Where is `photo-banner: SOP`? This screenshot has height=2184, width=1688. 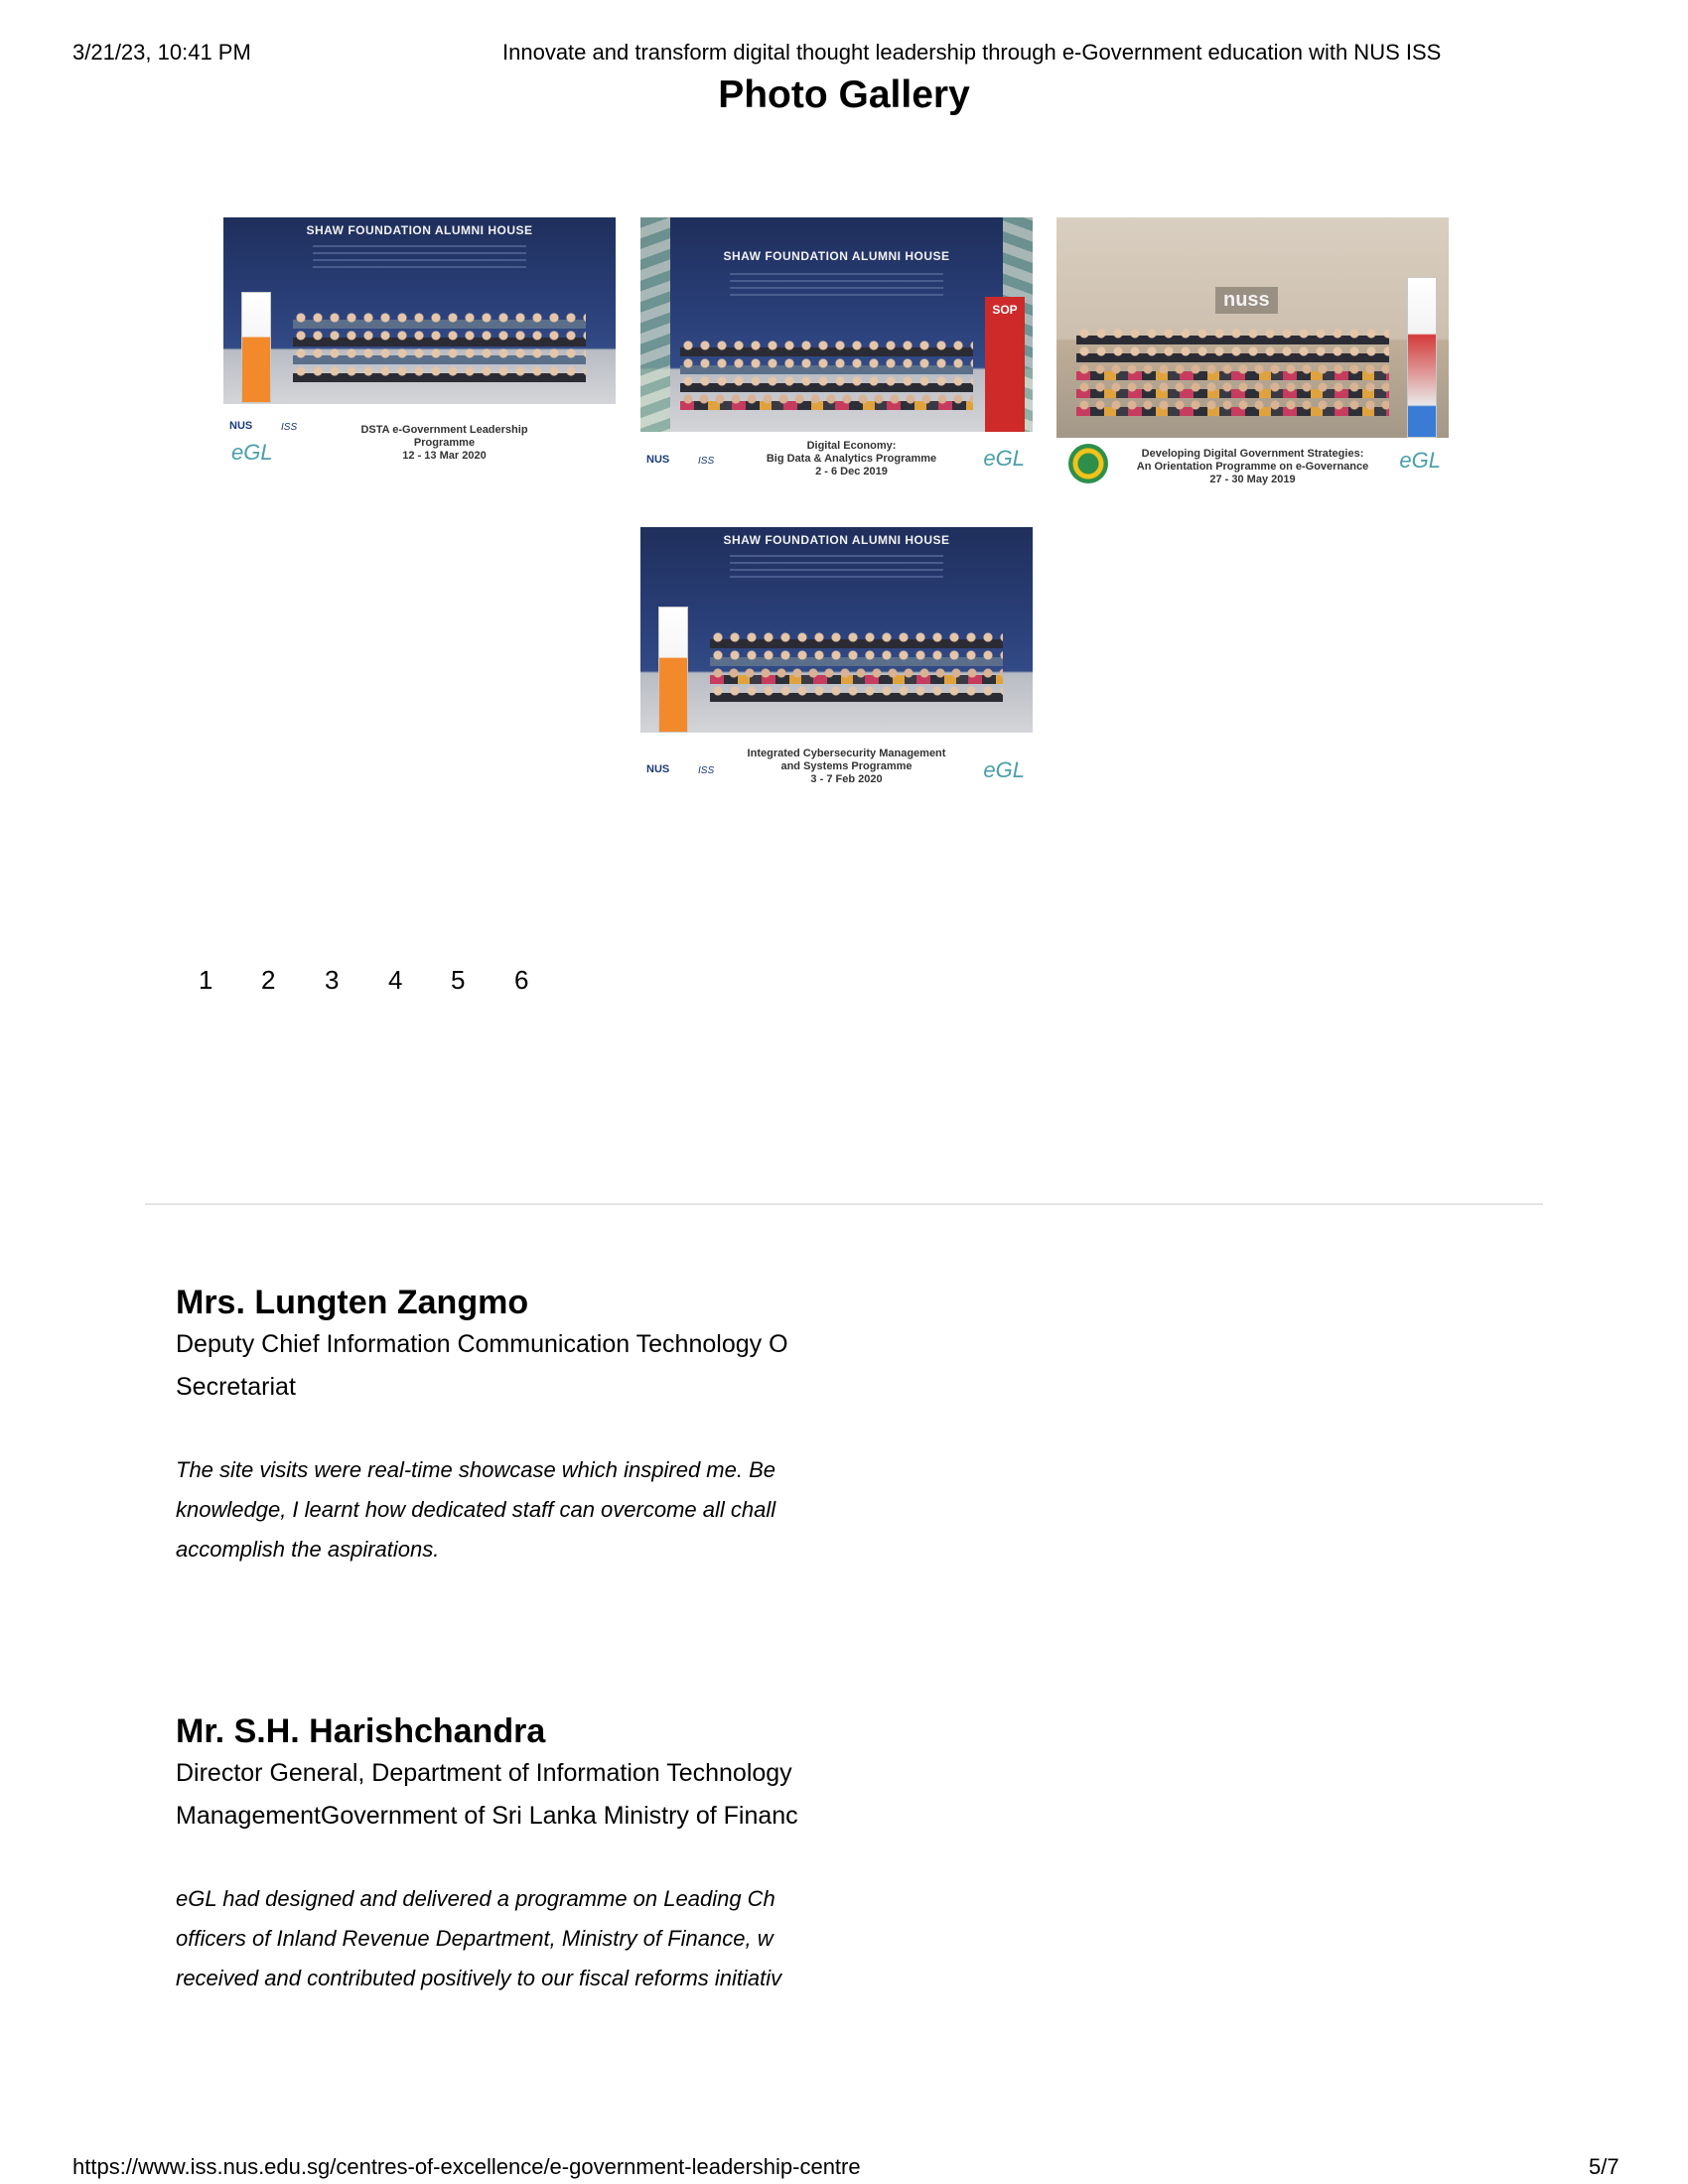
photo-banner: SOP is located at coordinates (1005, 364).